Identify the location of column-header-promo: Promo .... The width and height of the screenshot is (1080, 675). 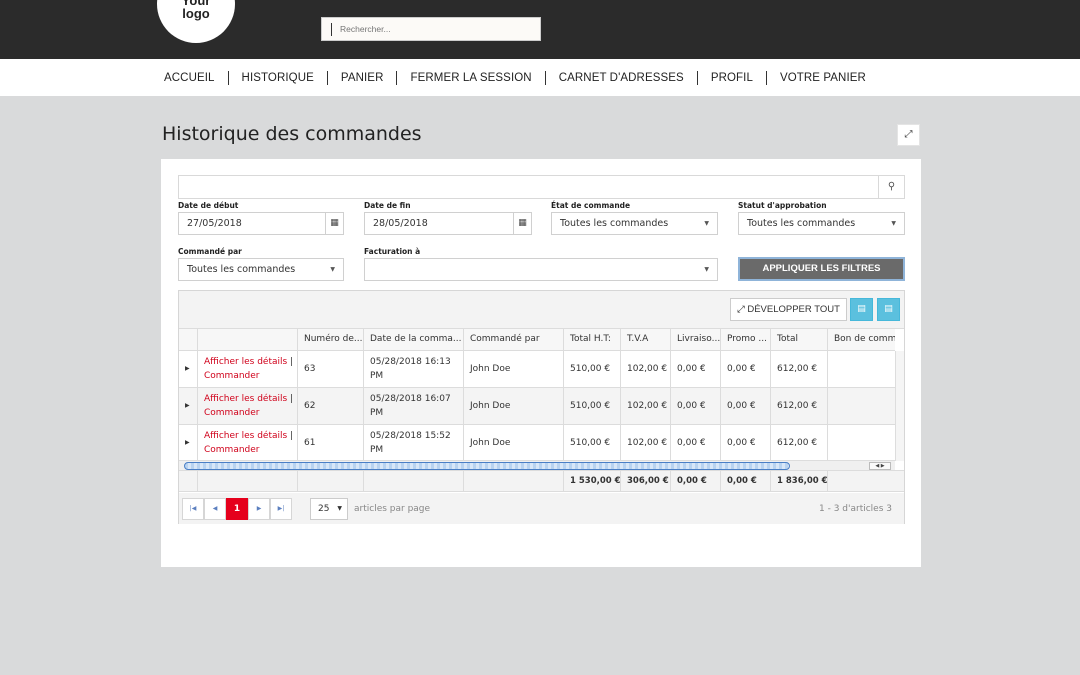
(746, 340).